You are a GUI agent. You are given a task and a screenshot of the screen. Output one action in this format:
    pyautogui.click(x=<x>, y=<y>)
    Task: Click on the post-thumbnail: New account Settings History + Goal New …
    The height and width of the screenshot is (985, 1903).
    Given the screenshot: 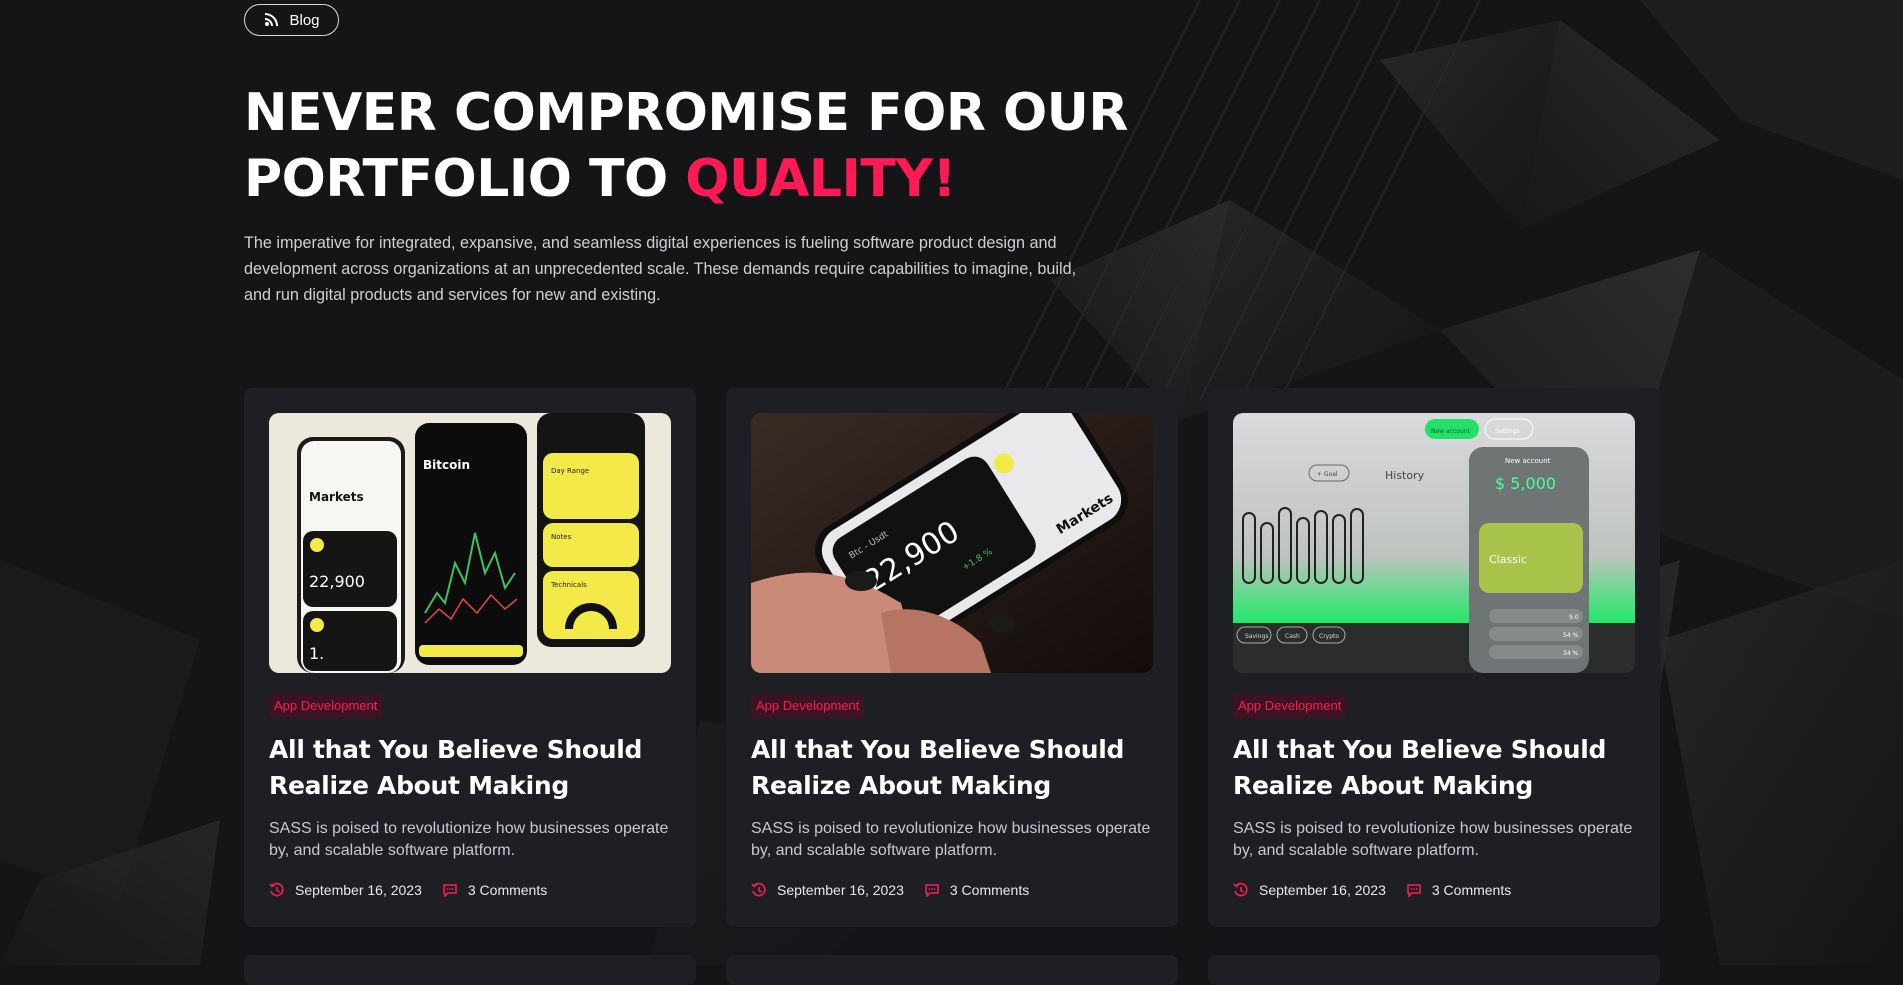 What is the action you would take?
    pyautogui.click(x=1434, y=543)
    